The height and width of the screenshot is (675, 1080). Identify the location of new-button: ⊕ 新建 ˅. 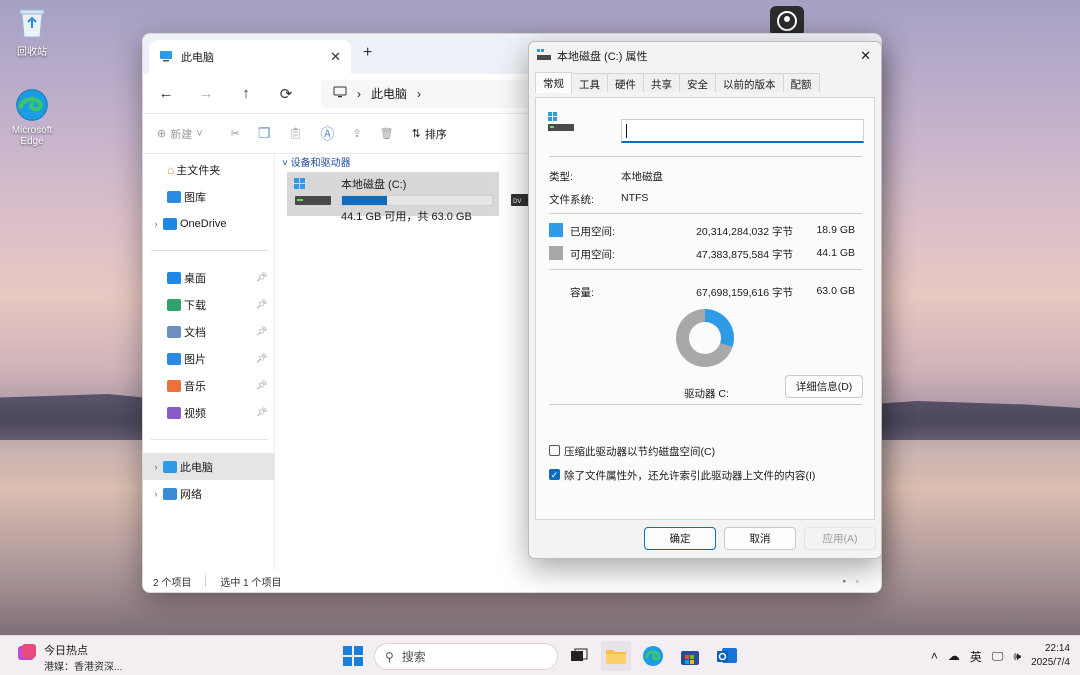
(180, 134).